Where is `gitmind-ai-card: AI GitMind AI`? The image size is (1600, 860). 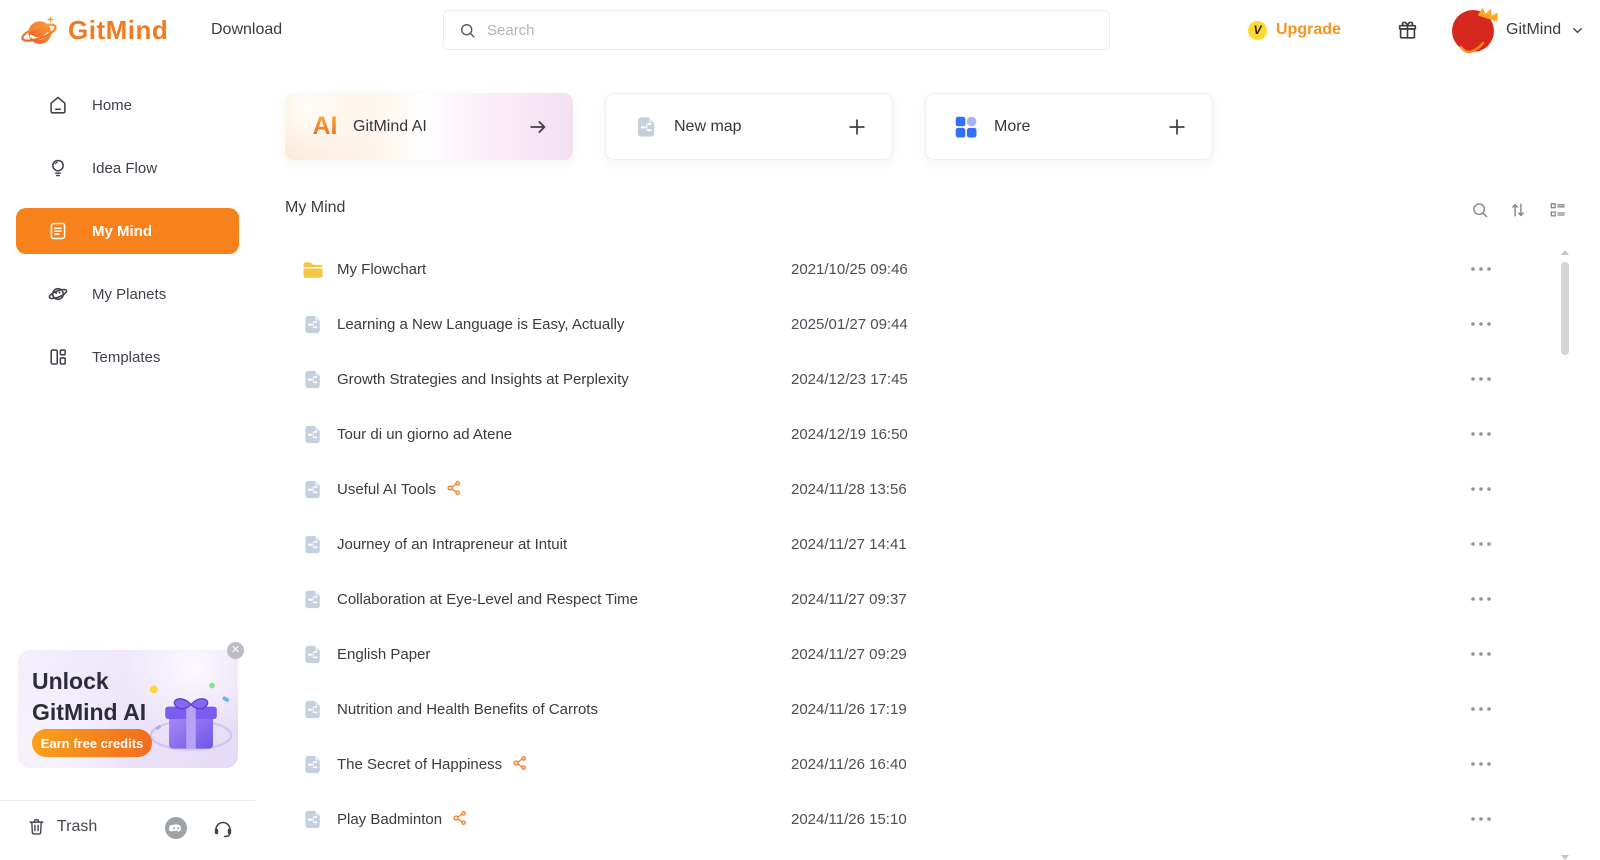 gitmind-ai-card: AI GitMind AI is located at coordinates (429, 126).